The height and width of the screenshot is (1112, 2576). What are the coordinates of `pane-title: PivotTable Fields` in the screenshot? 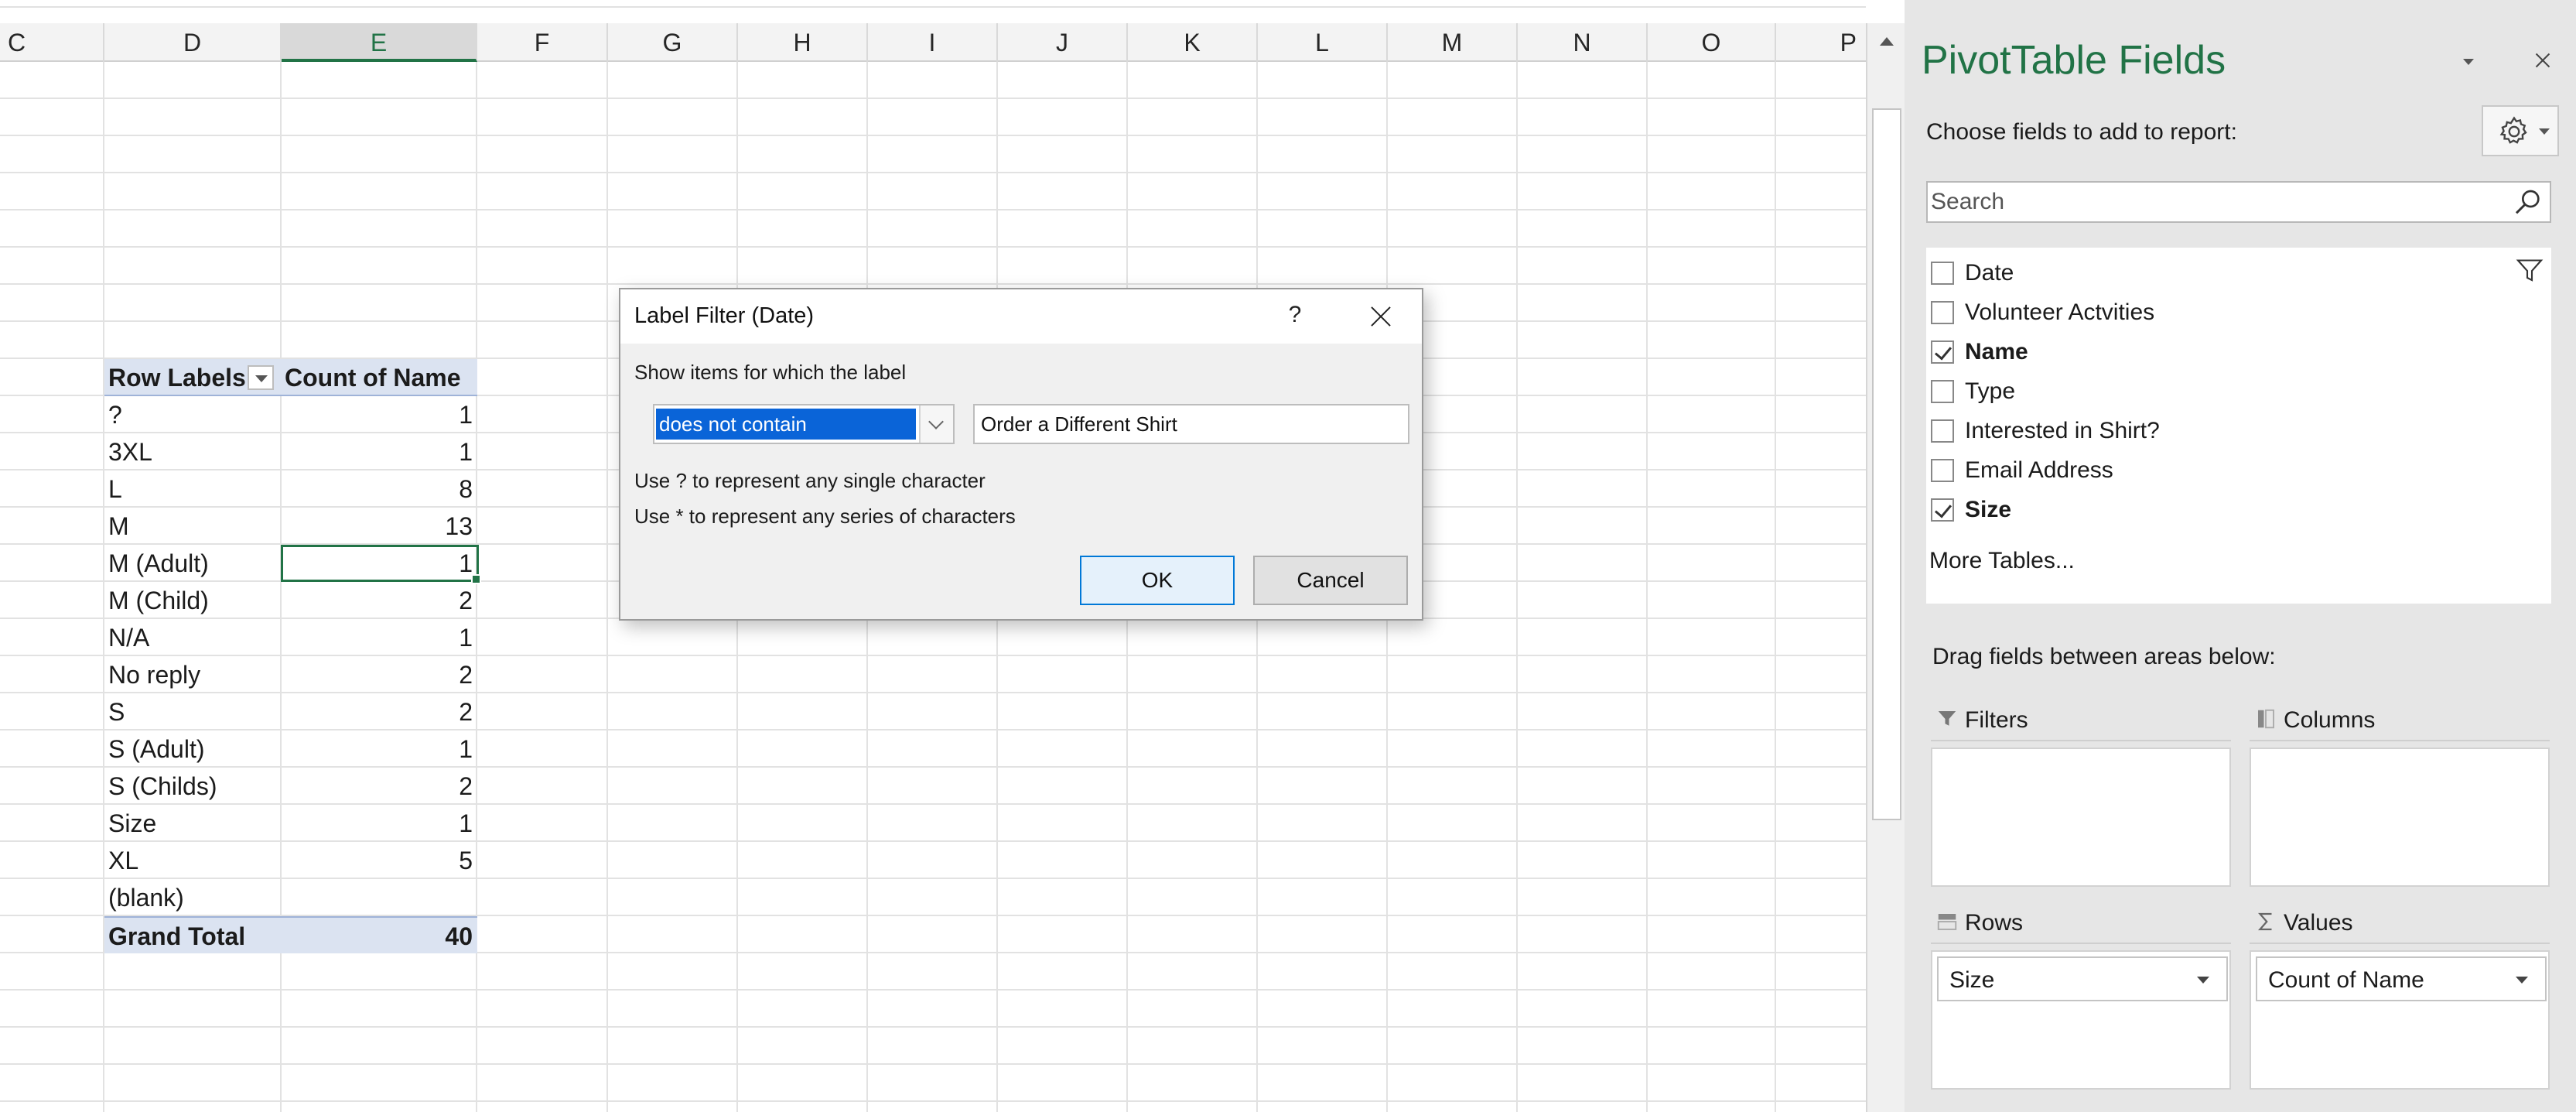 It's located at (2074, 60).